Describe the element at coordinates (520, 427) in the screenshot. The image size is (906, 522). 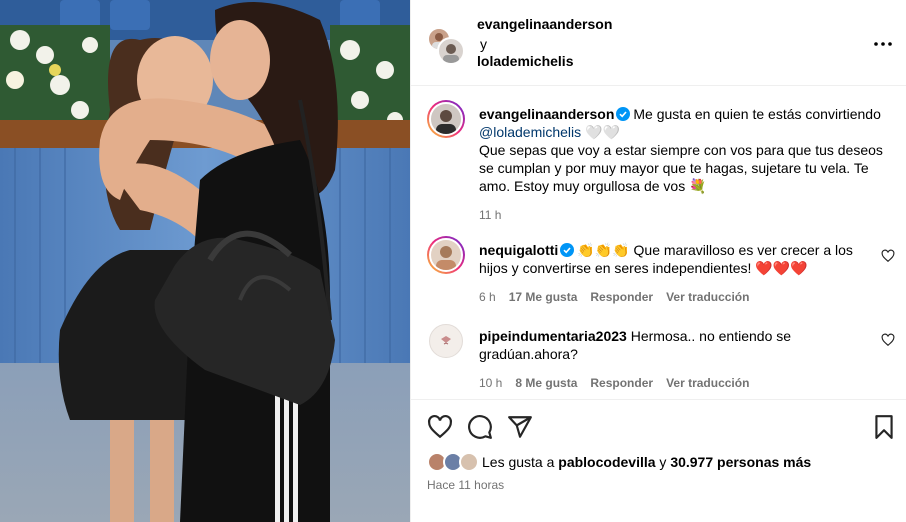
I see `share-icon` at that location.